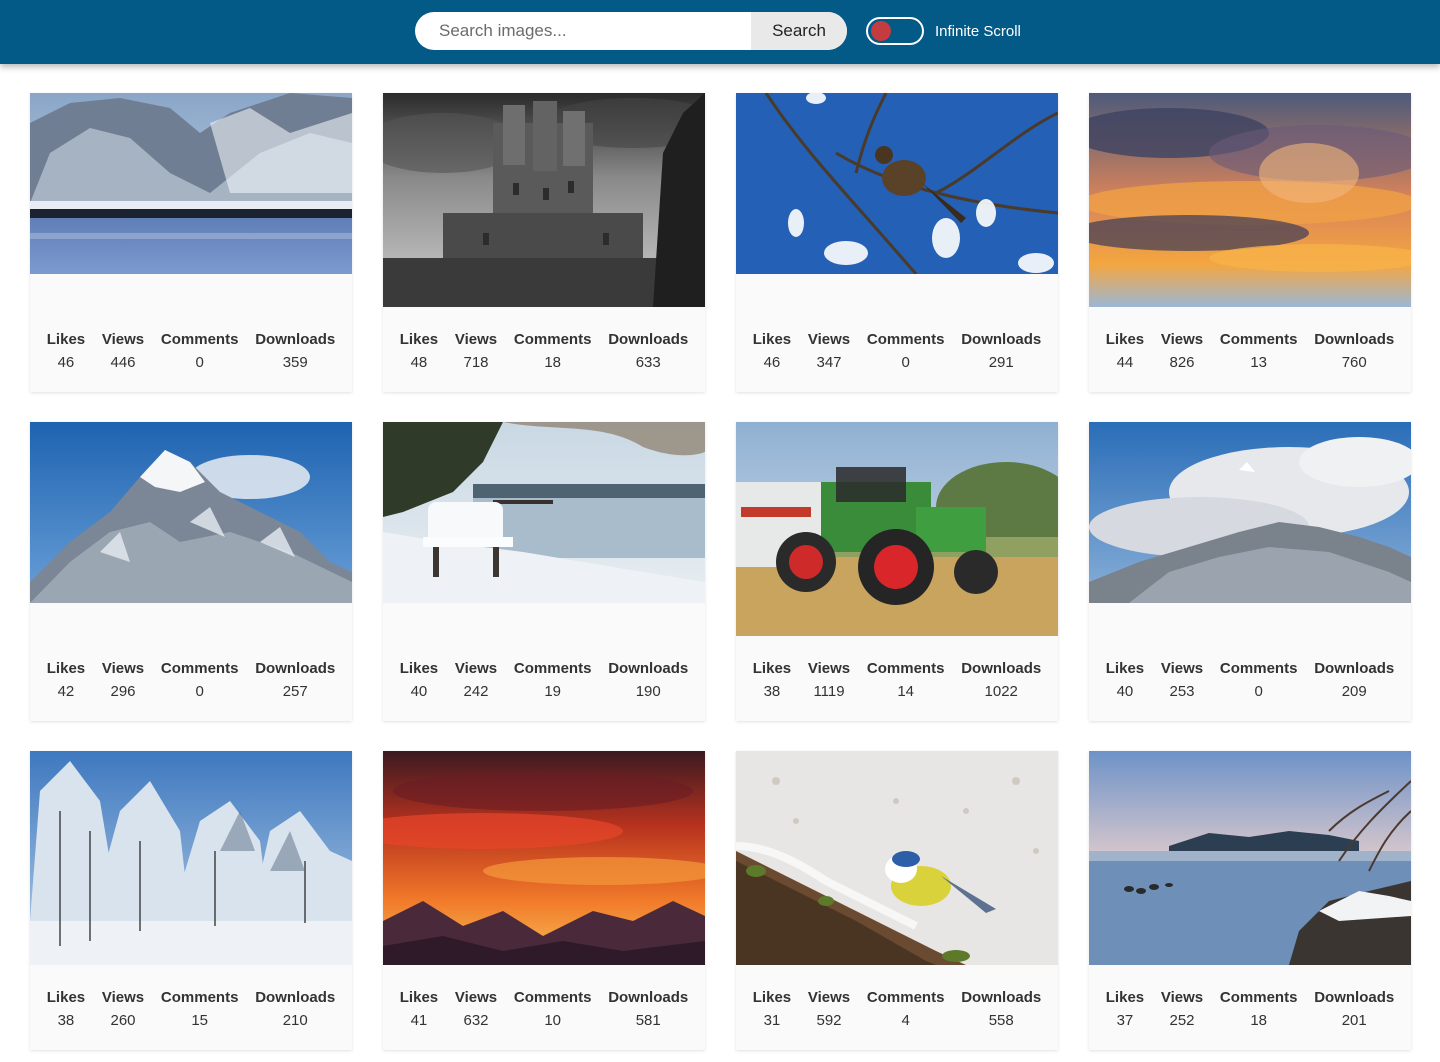 The width and height of the screenshot is (1440, 1062). What do you see at coordinates (544, 200) in the screenshot?
I see `card-image-black-and-white-castle` at bounding box center [544, 200].